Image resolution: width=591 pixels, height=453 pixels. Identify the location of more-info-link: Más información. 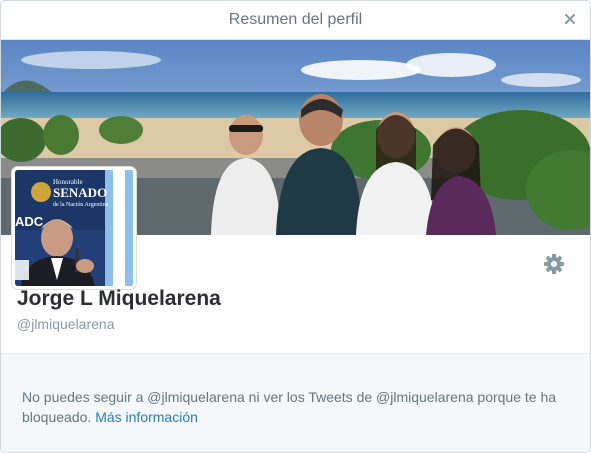
(146, 417).